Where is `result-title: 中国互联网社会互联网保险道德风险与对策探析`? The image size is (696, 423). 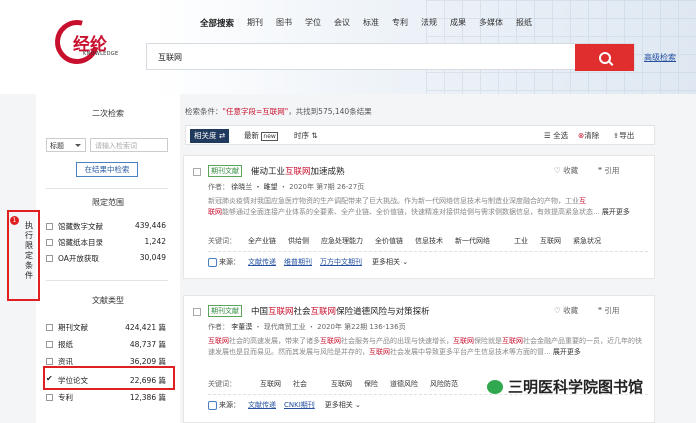
result-title: 中国互联网社会互联网保险道德风险与对策探析 is located at coordinates (340, 311).